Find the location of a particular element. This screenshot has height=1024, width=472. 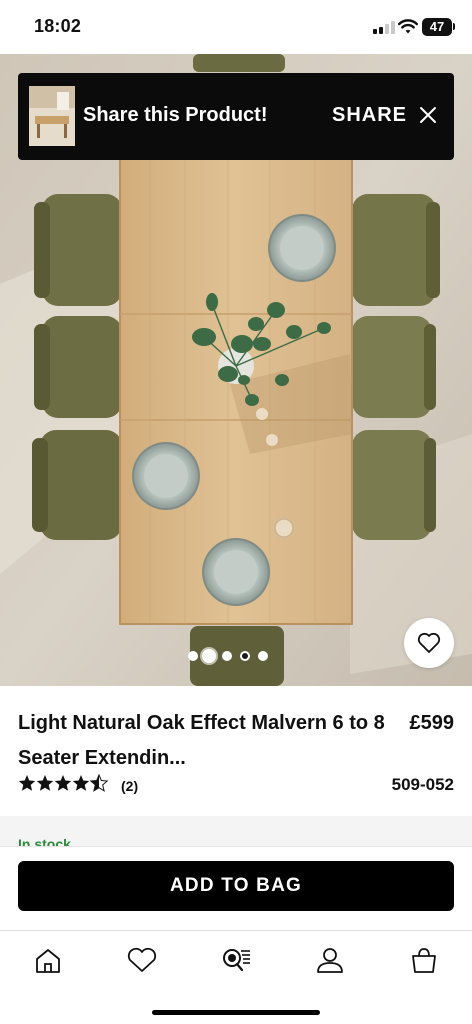

save-to-favourites-button is located at coordinates (429, 643).